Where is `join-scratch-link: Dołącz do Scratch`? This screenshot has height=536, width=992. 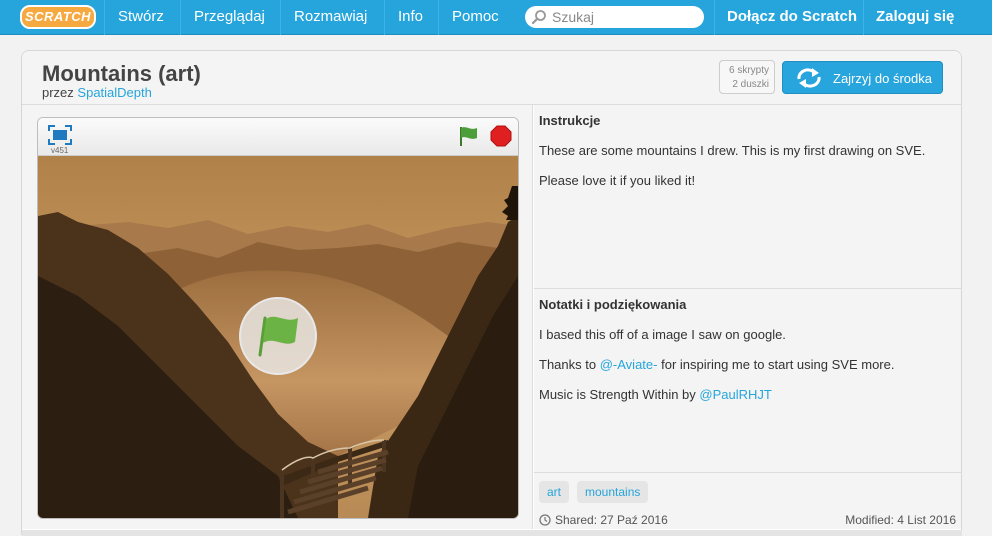
join-scratch-link: Dołącz do Scratch is located at coordinates (791, 17).